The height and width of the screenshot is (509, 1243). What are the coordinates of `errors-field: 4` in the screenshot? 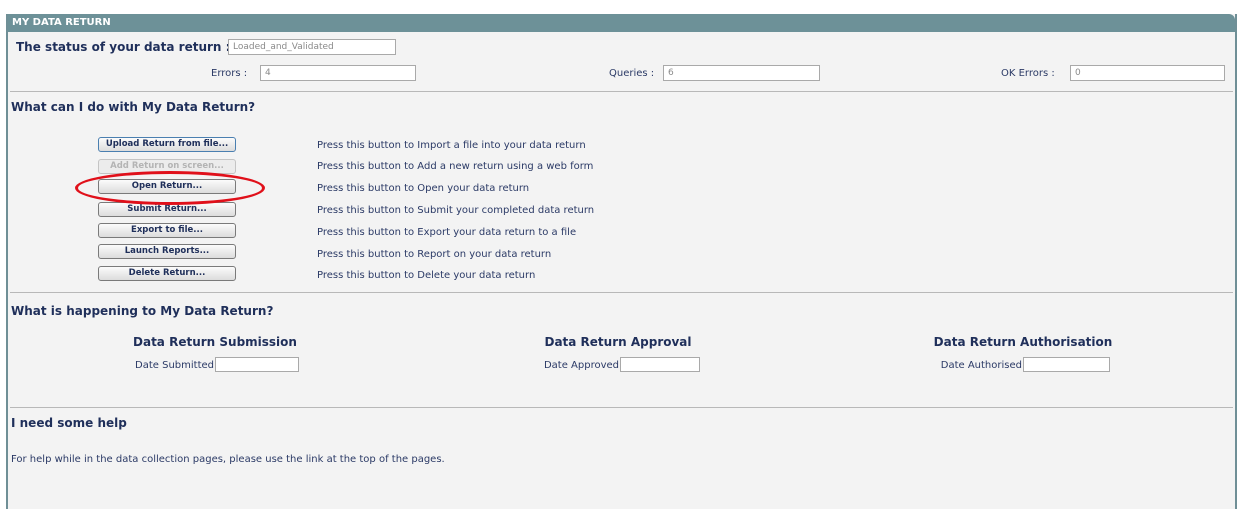 It's located at (338, 73).